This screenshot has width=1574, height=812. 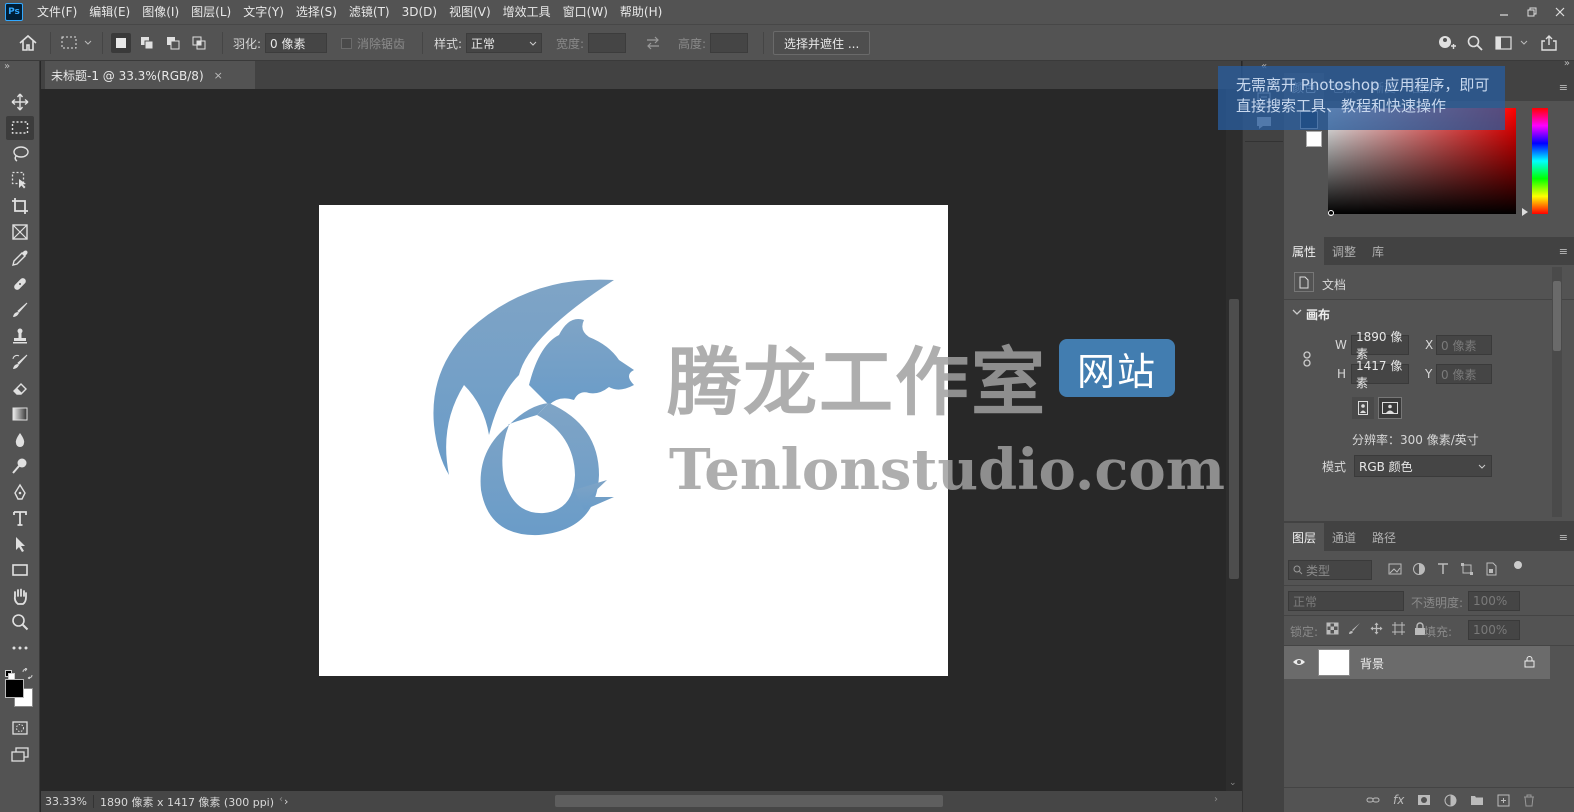 I want to click on history-brush-tool, so click(x=20, y=362).